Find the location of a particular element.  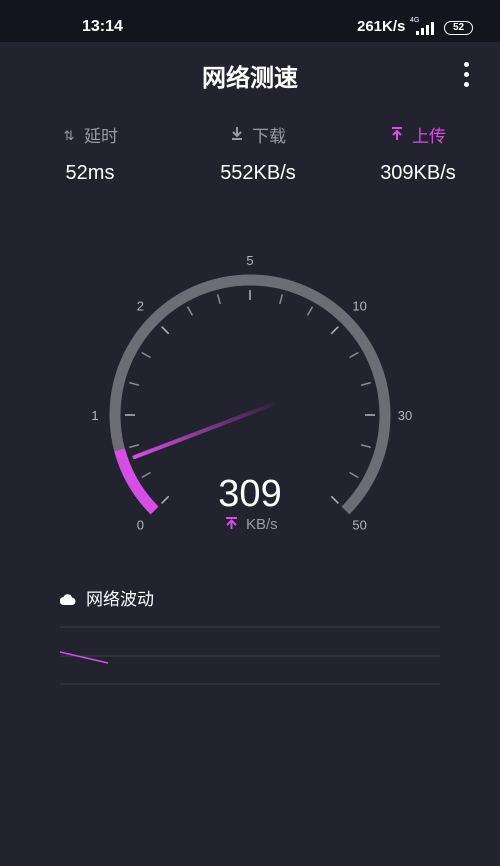

gauge-scale-label: 1 is located at coordinates (94, 415).